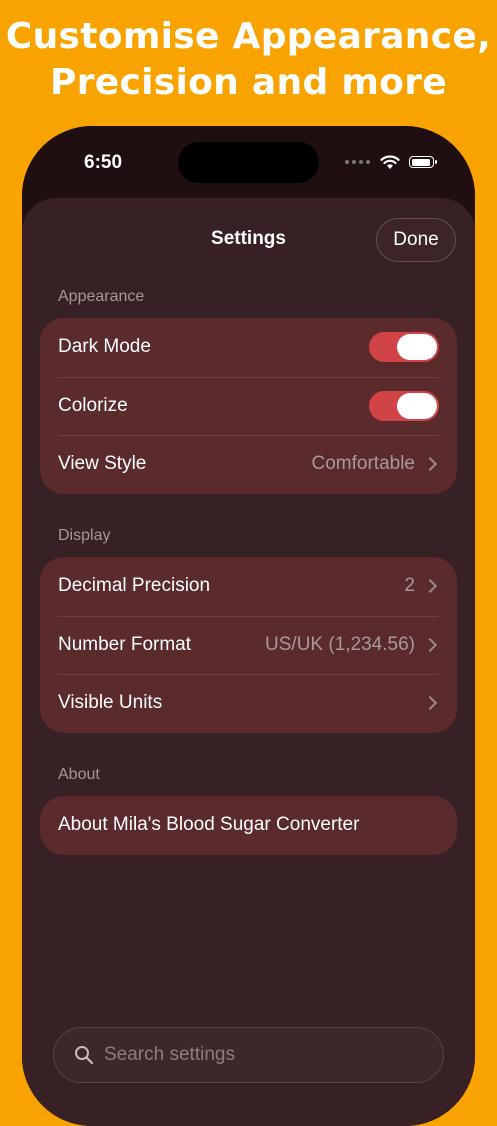  I want to click on status-time: 6:50, so click(103, 162).